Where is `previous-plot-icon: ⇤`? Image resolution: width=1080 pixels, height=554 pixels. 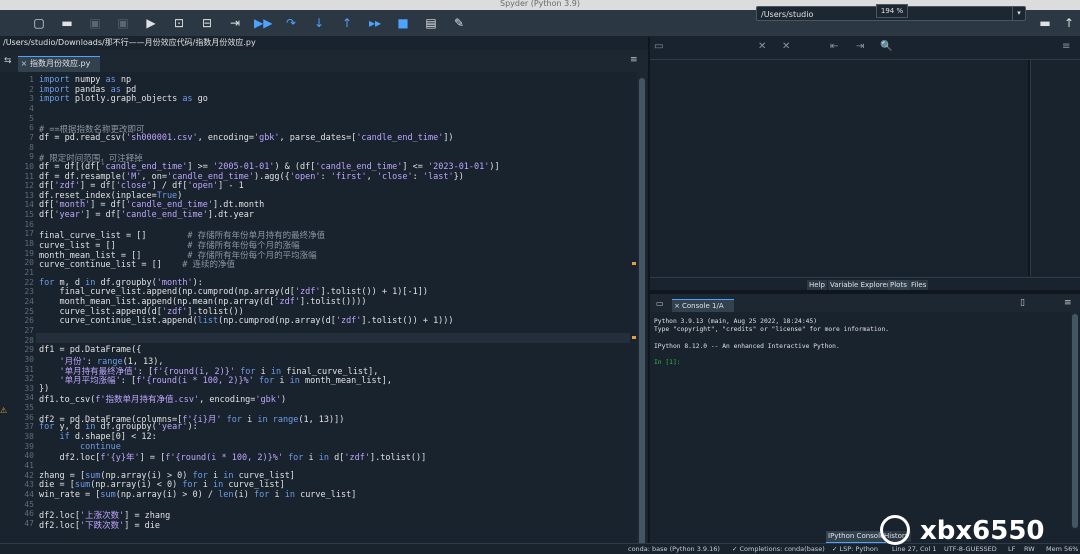
previous-plot-icon: ⇤ is located at coordinates (834, 46).